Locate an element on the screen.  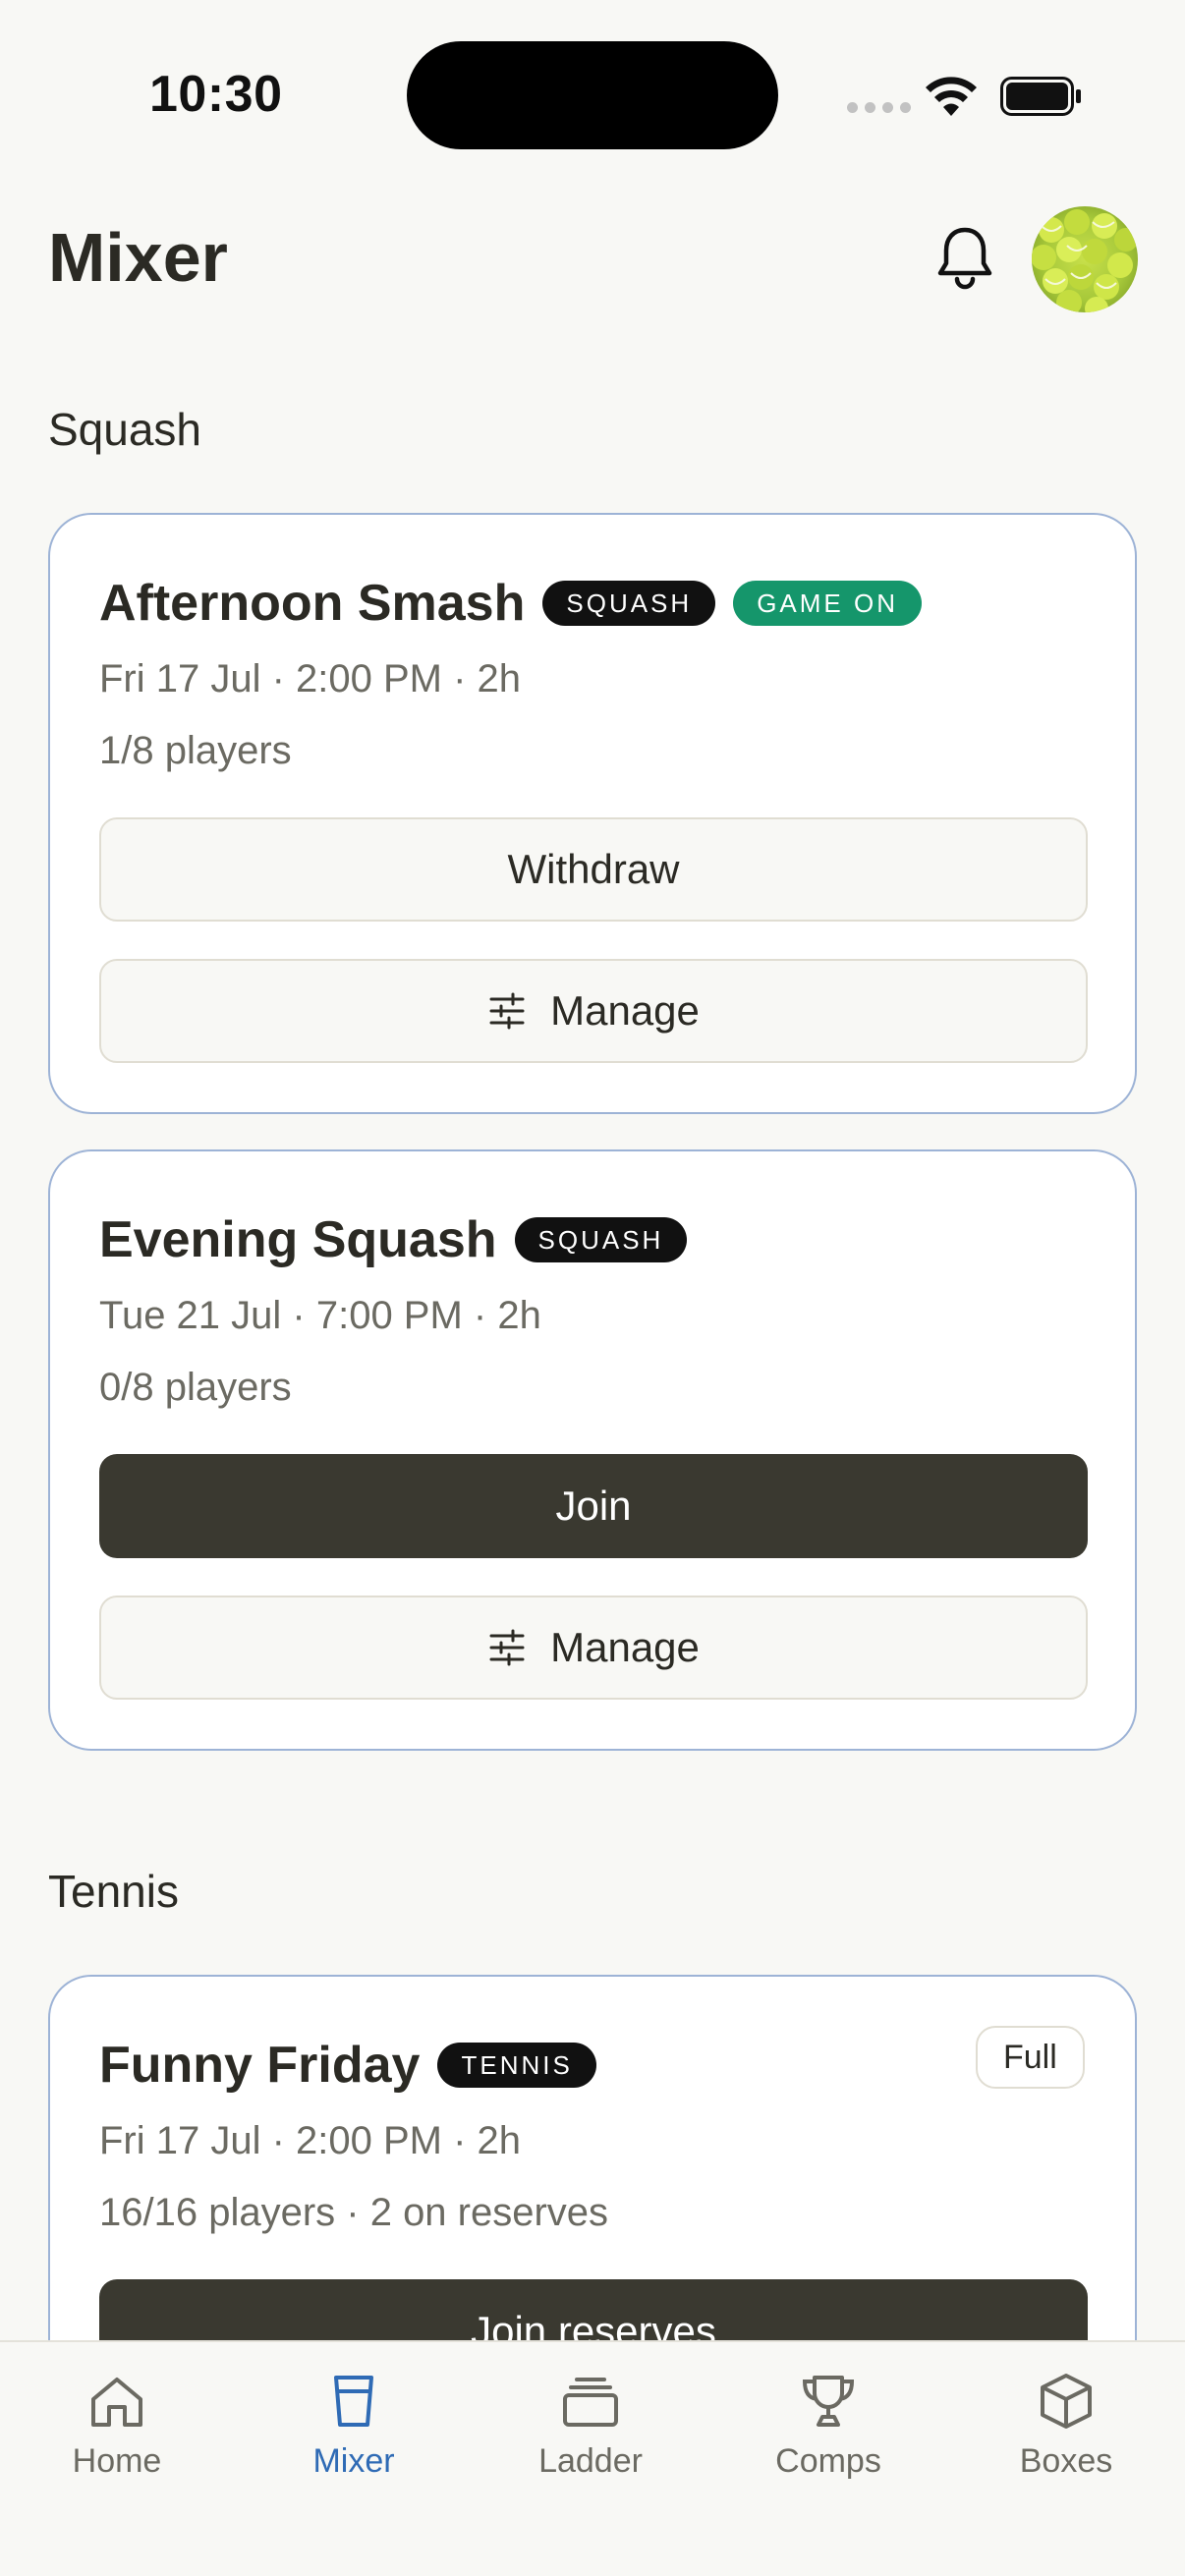
card-title: Evening Squash is located at coordinates (298, 1239).